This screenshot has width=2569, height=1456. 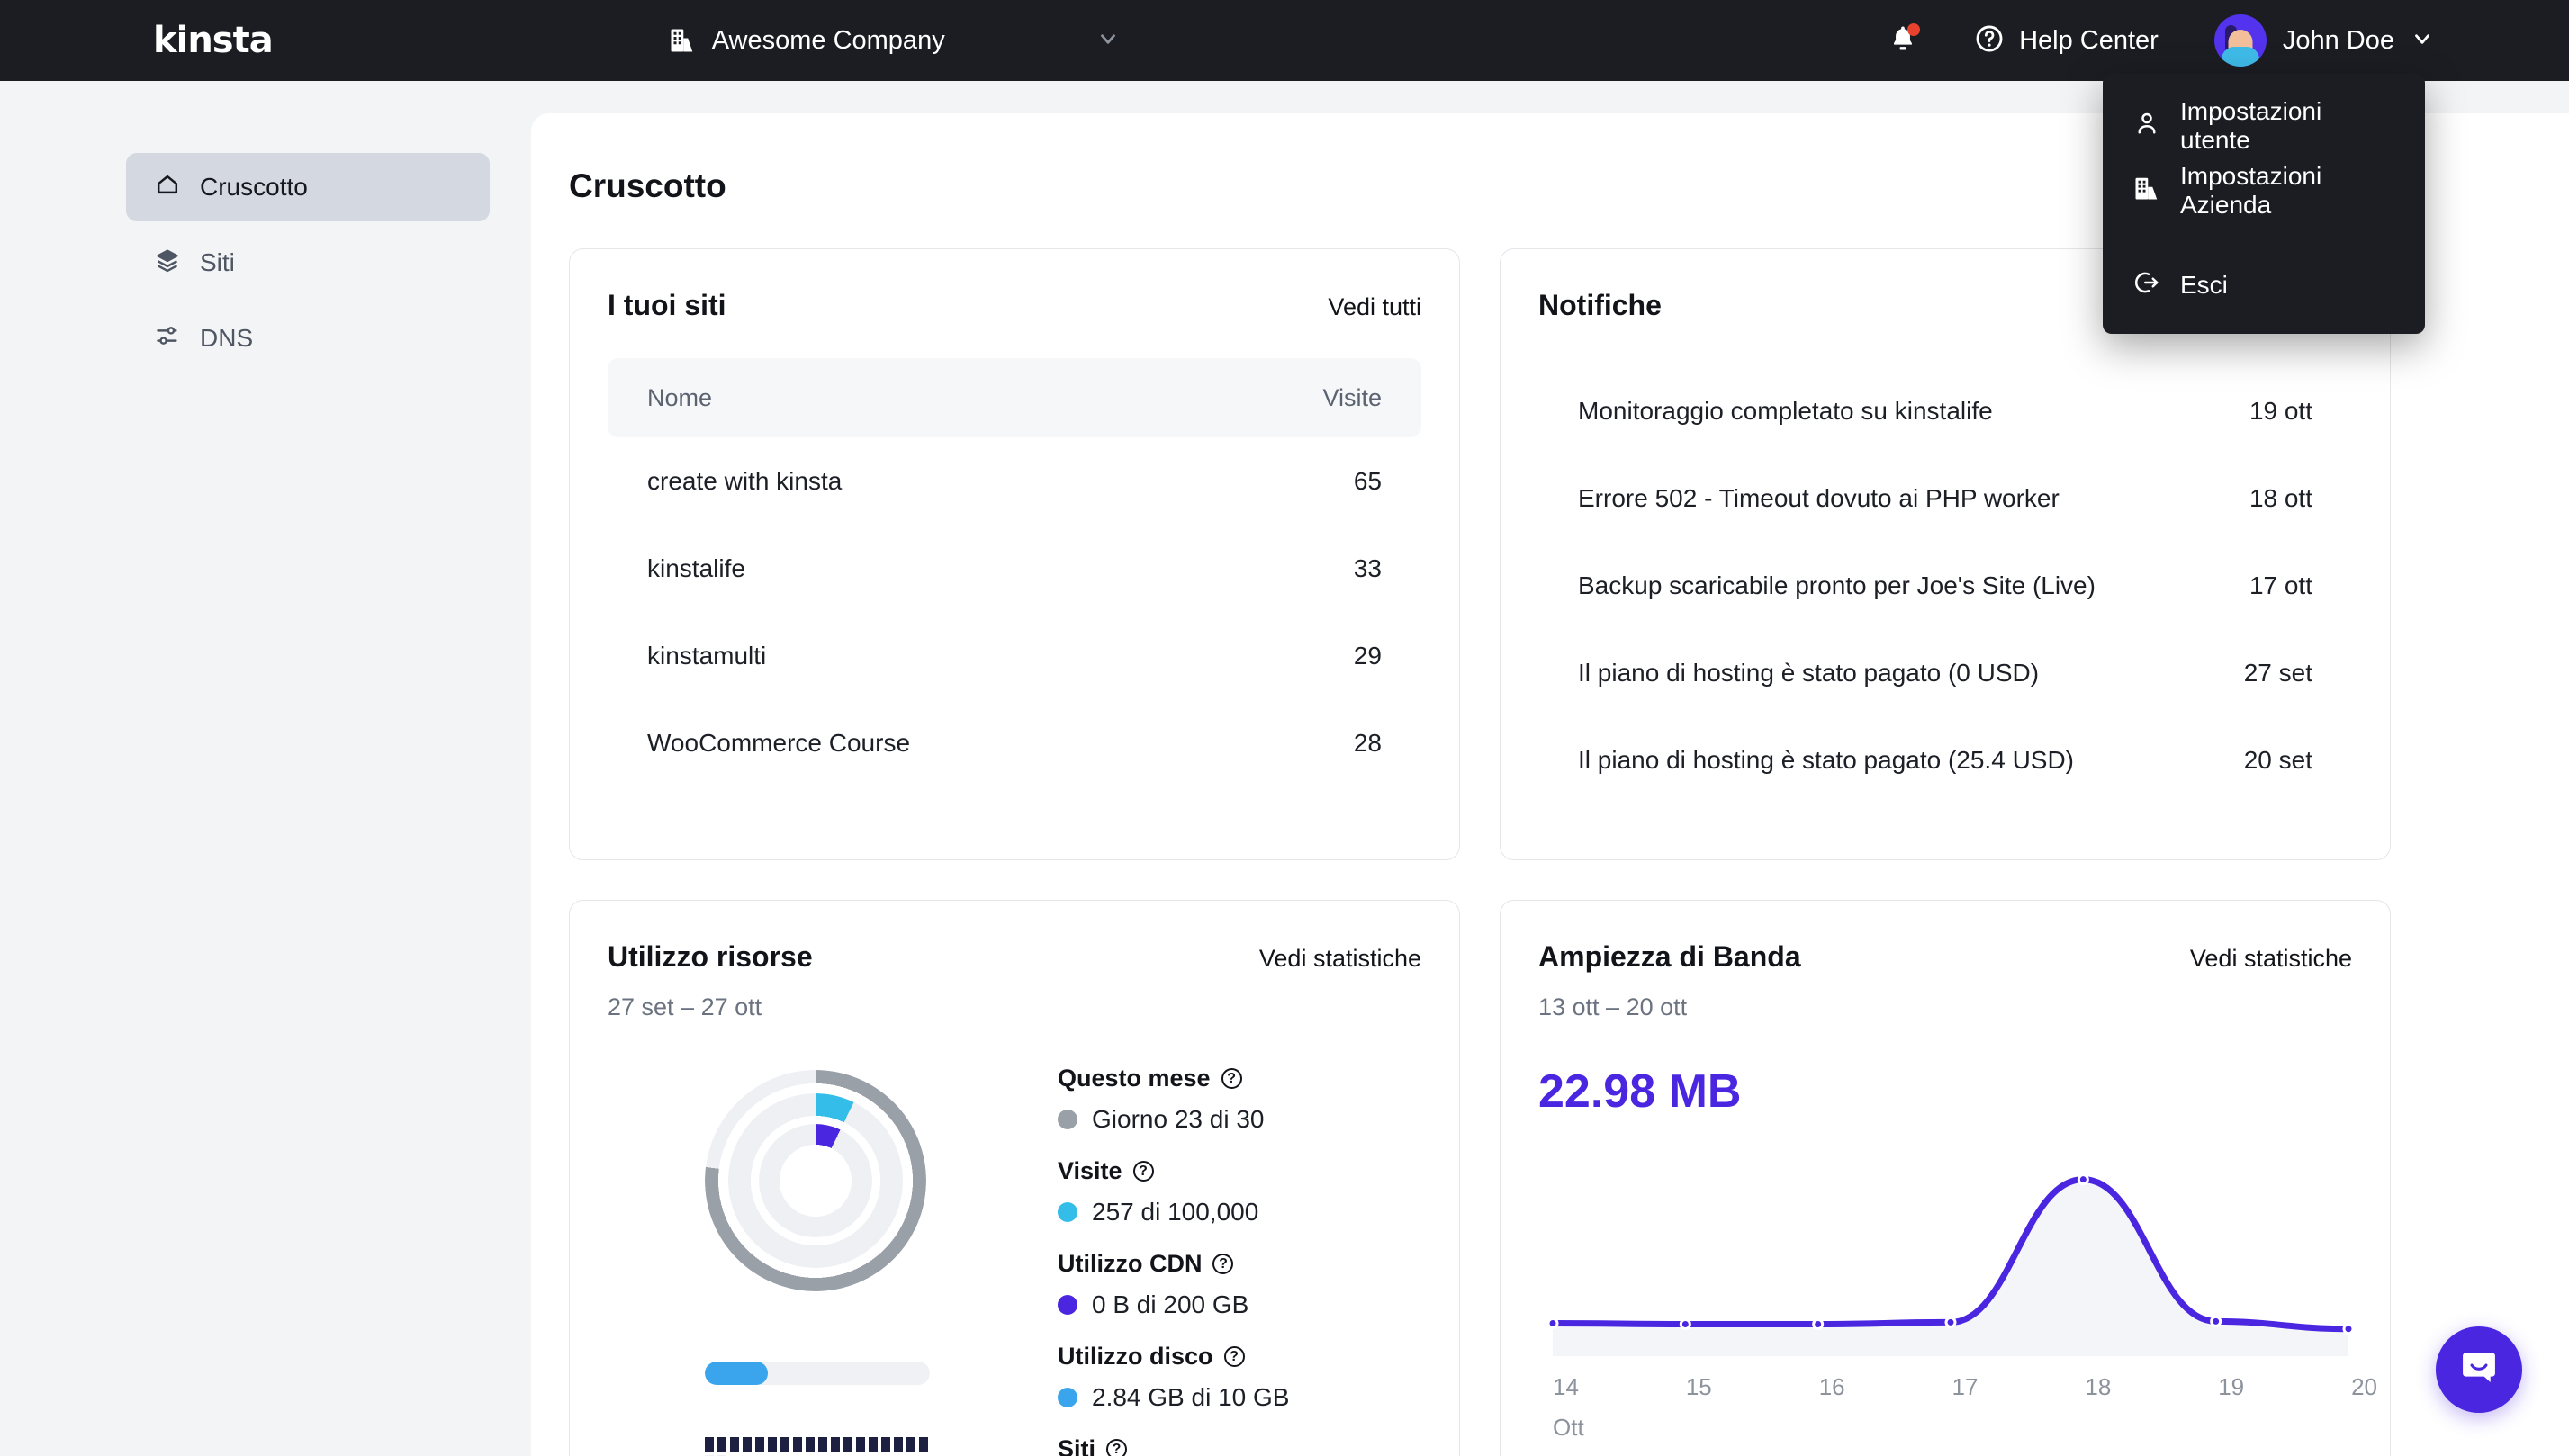 What do you see at coordinates (682, 40) in the screenshot?
I see `building-icon` at bounding box center [682, 40].